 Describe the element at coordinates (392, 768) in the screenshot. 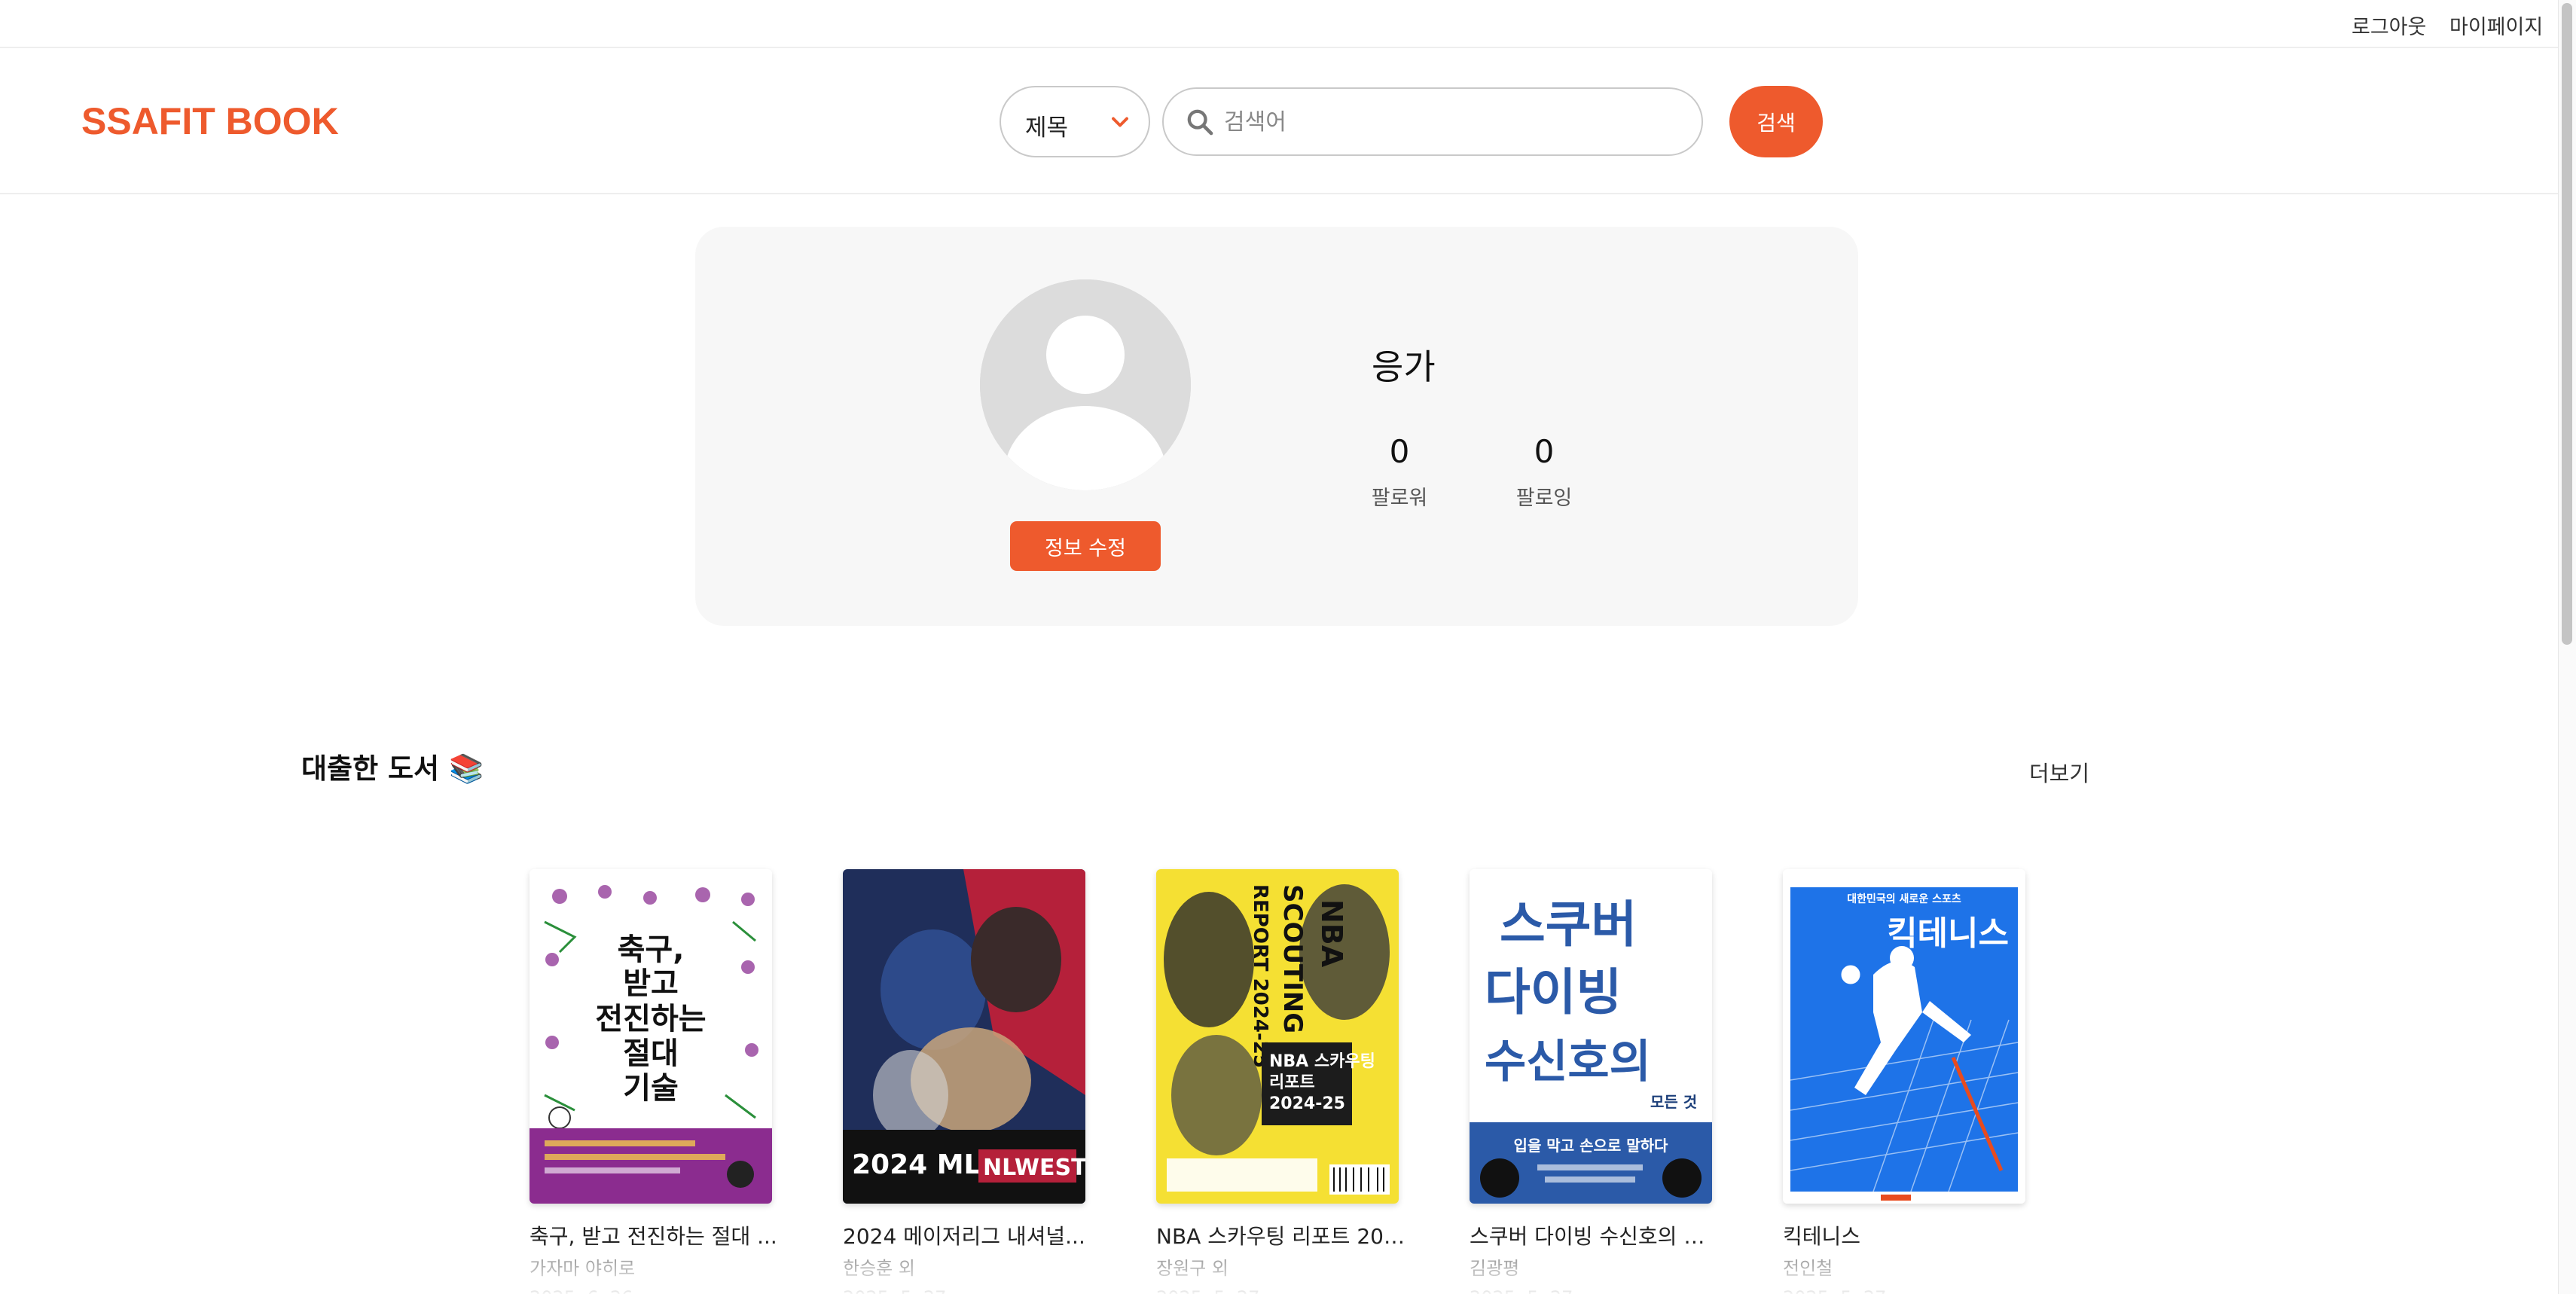

I see `borrowed-section-title: 대출한 도서 📚` at that location.